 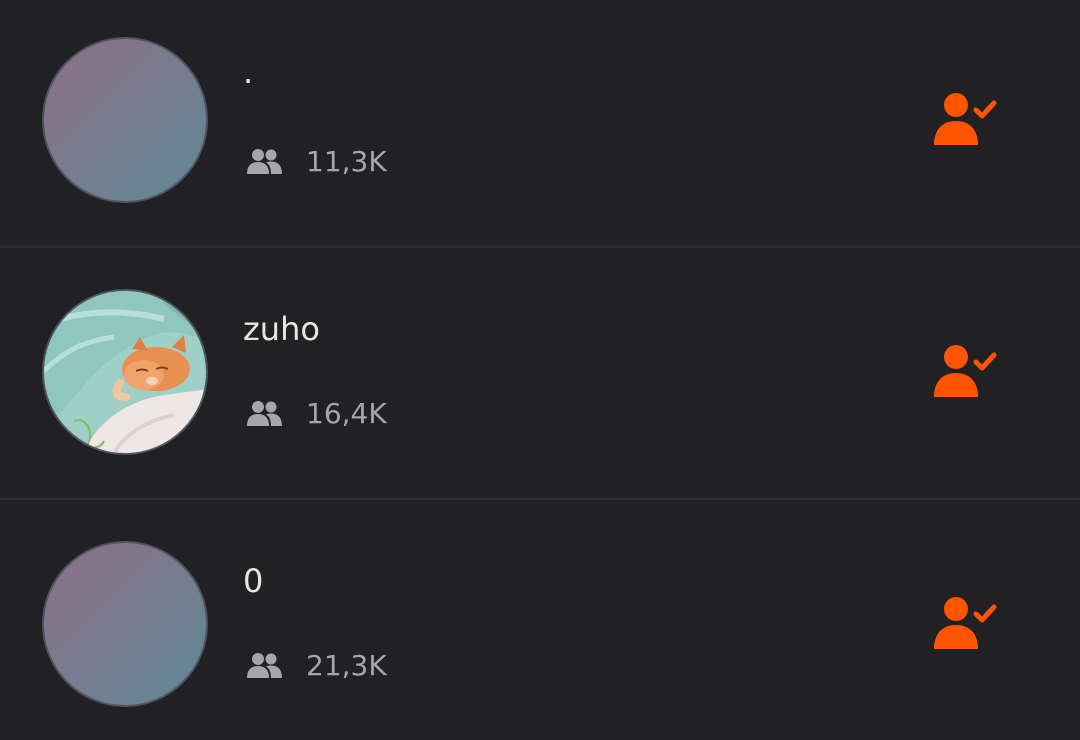 I want to click on follower-stat: 16,4K, so click(x=316, y=413).